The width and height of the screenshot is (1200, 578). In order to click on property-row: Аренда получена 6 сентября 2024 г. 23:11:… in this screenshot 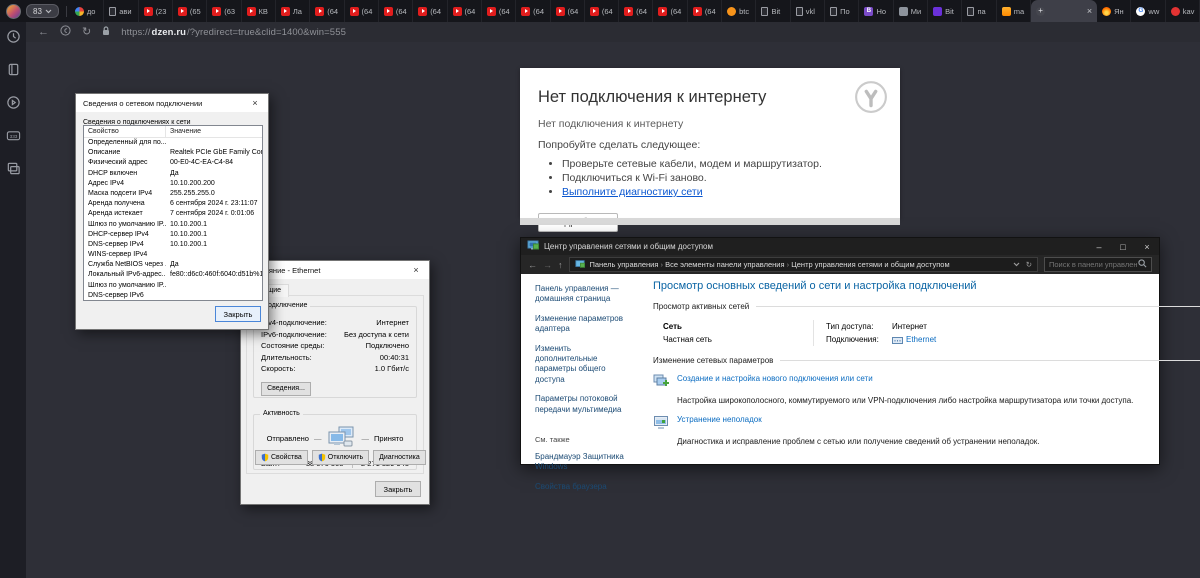, I will do `click(173, 204)`.